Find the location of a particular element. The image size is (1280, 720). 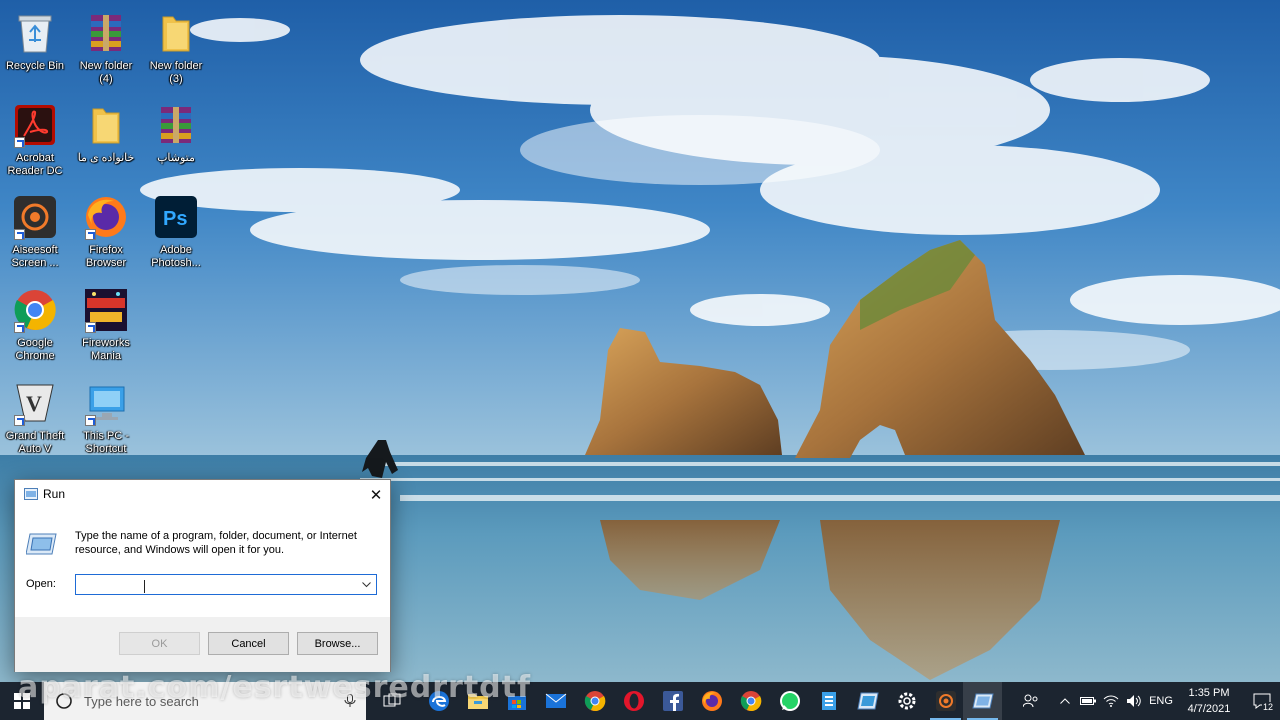

people-icon is located at coordinates (1031, 701).